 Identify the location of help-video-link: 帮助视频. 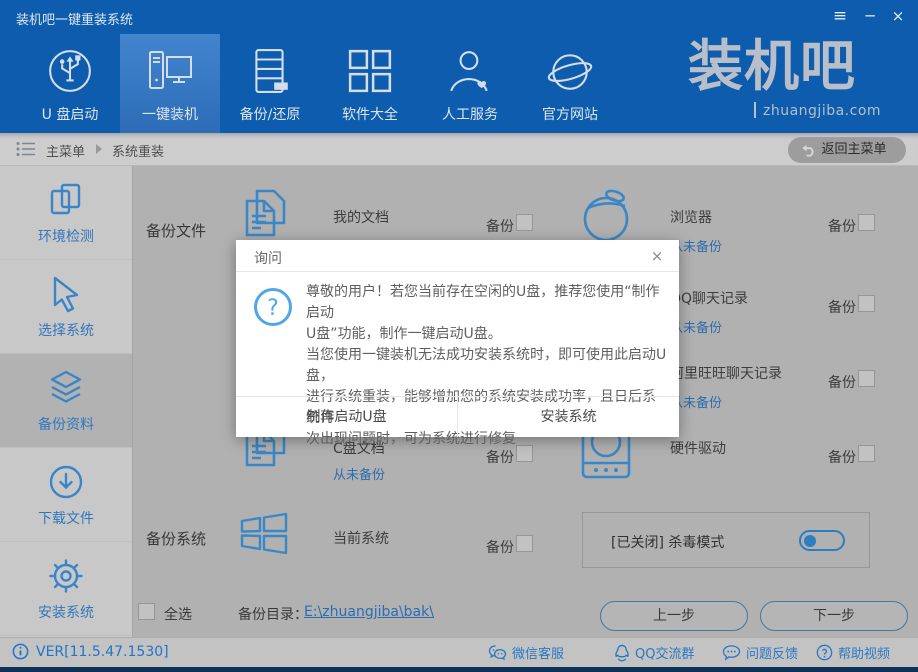
(853, 652).